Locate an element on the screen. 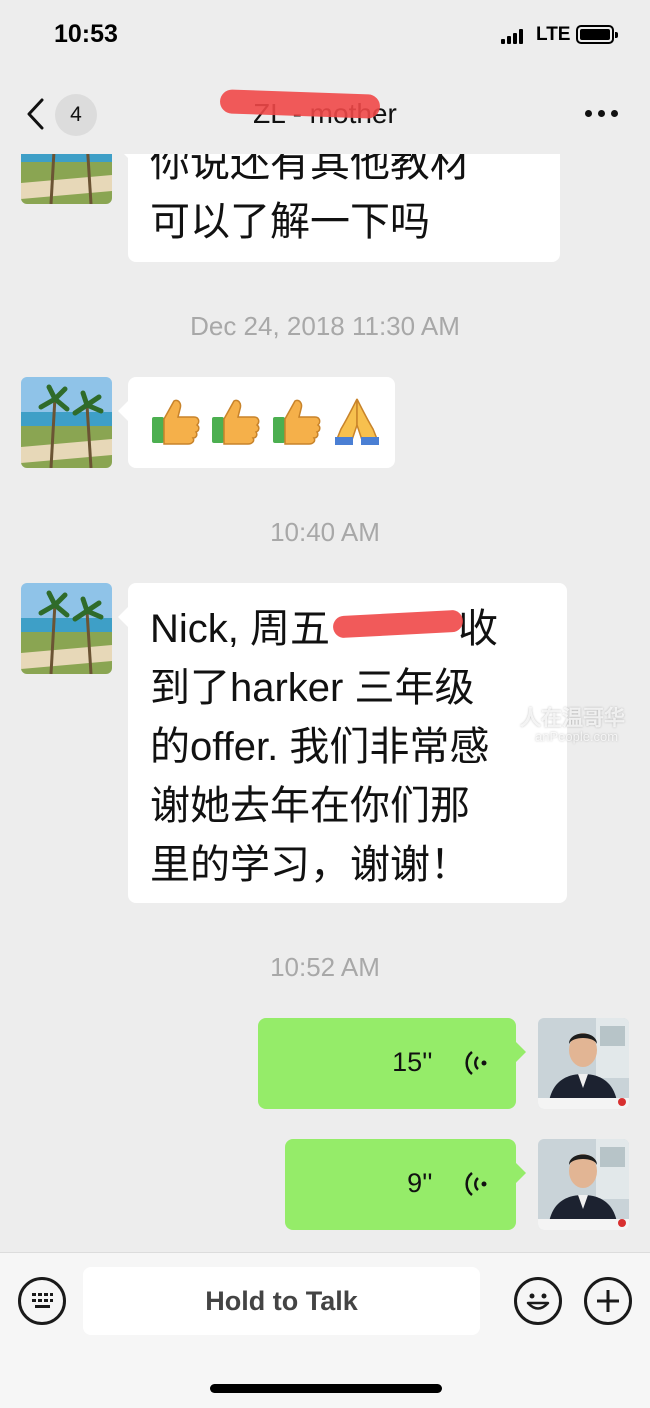 The height and width of the screenshot is (1408, 650). voice-message-bubble: 9'' is located at coordinates (405, 1184).